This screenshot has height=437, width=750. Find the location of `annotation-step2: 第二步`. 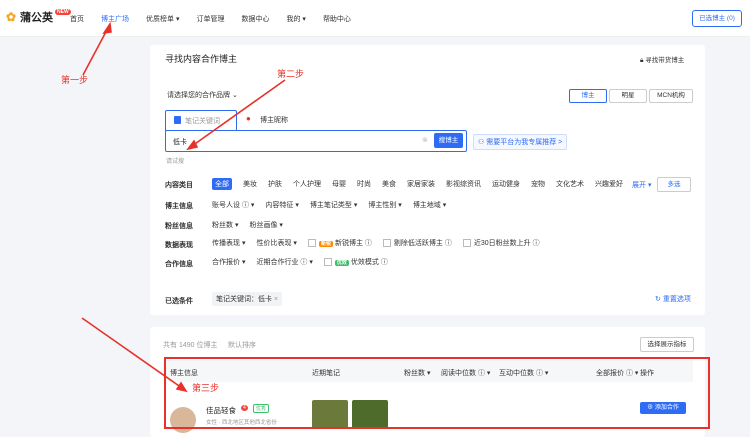

annotation-step2: 第二步 is located at coordinates (291, 74).